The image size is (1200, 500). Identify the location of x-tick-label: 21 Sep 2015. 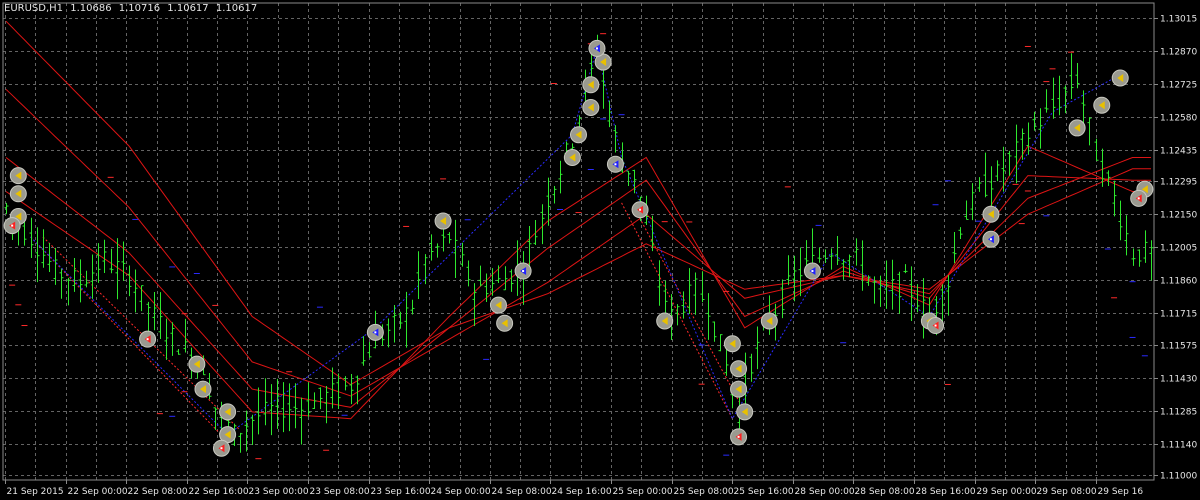
(35, 492).